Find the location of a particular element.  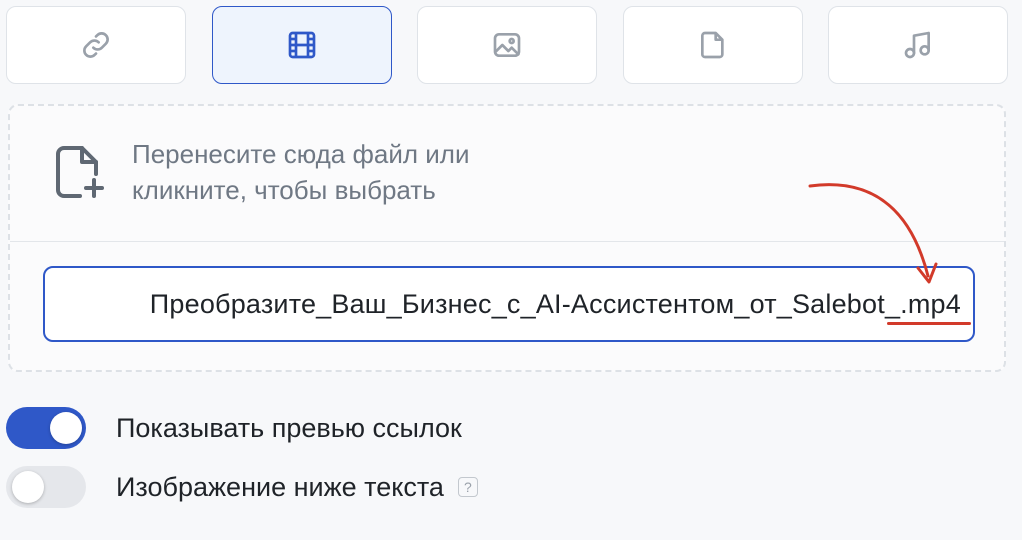

link-preview-label: Показывать превью ссылок is located at coordinates (289, 427).